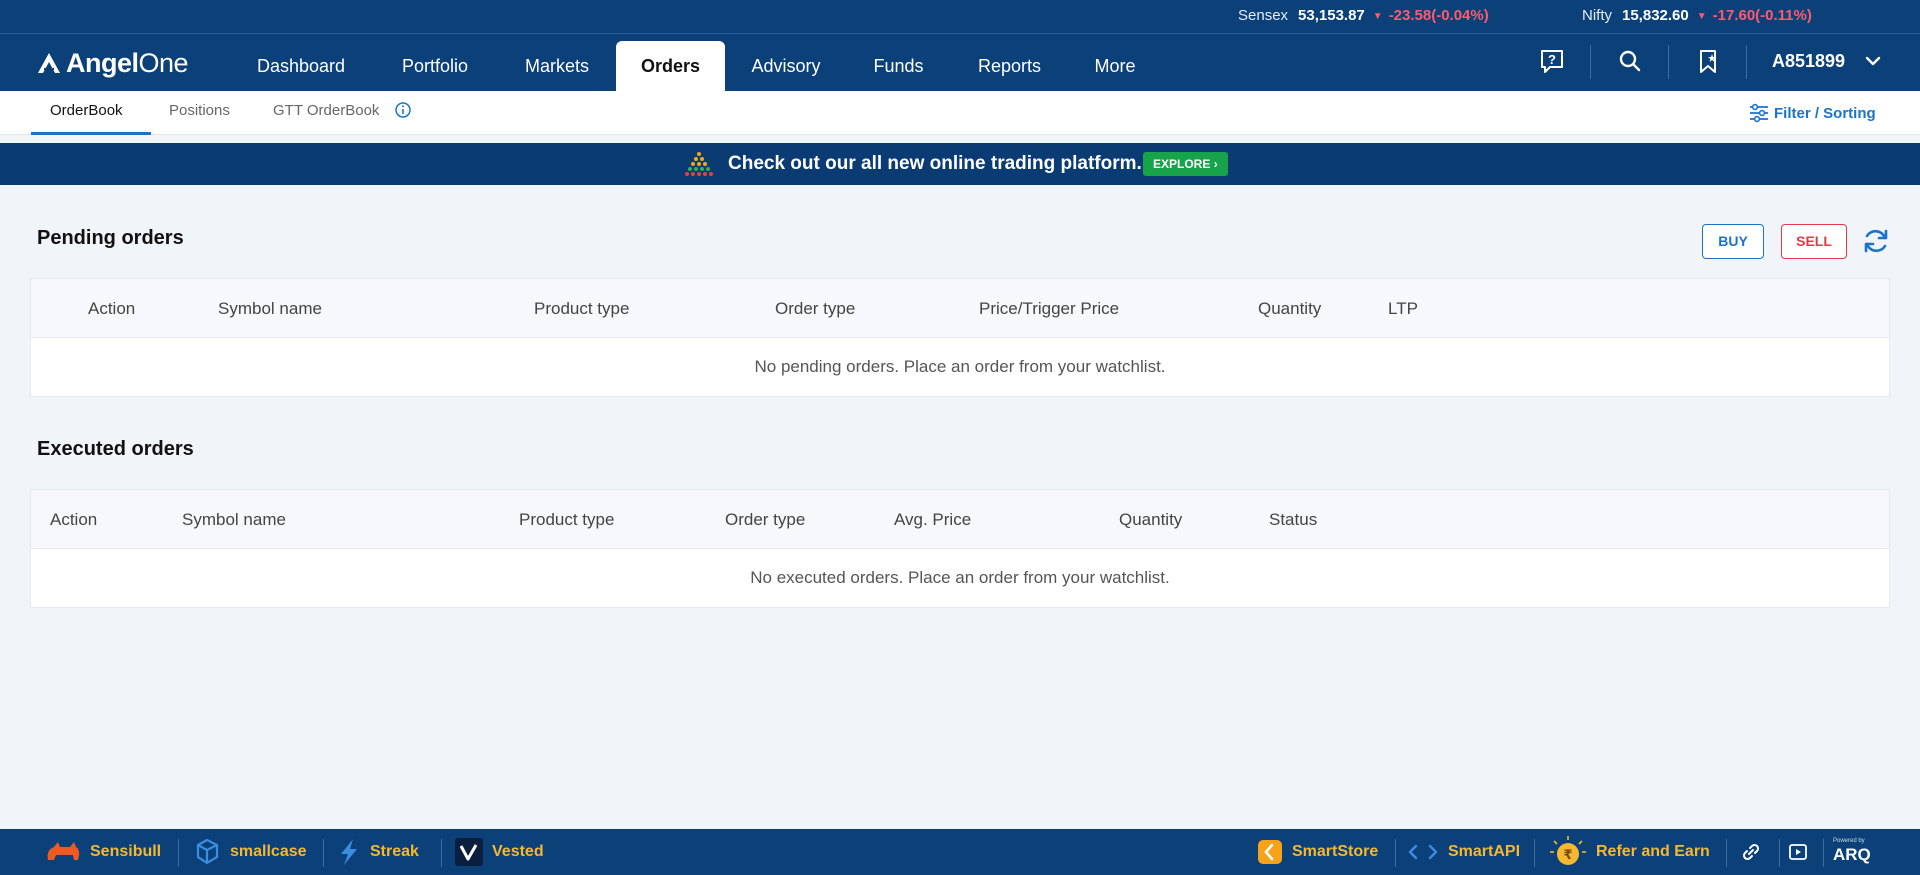  Describe the element at coordinates (786, 66) in the screenshot. I see `nav-advisory: Advisory` at that location.